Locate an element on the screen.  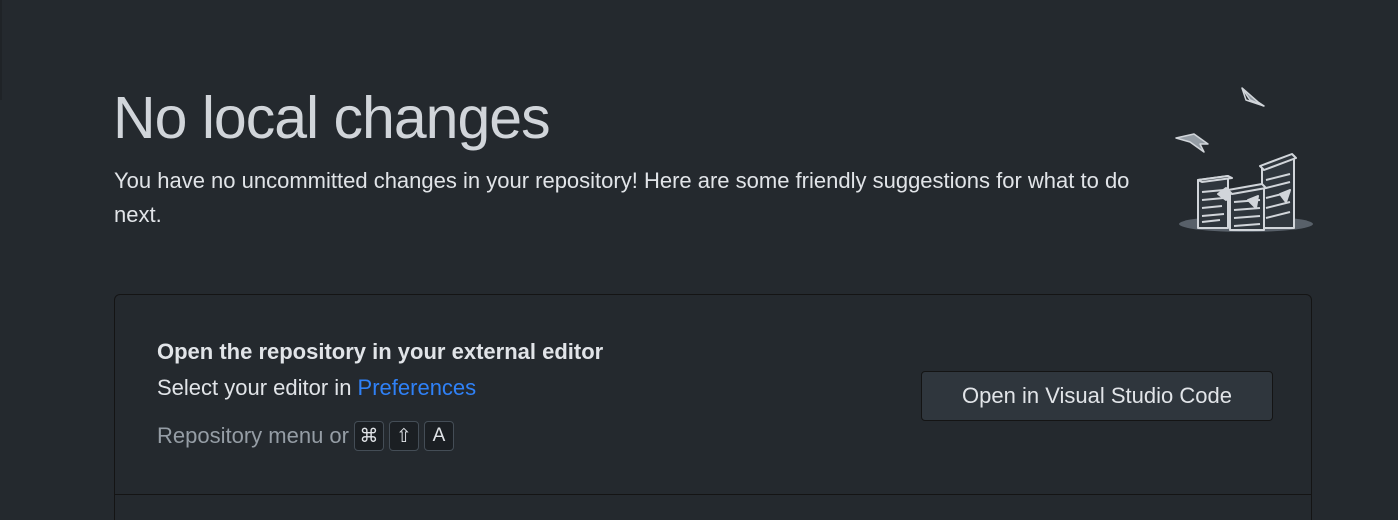
card-divider is located at coordinates (713, 494).